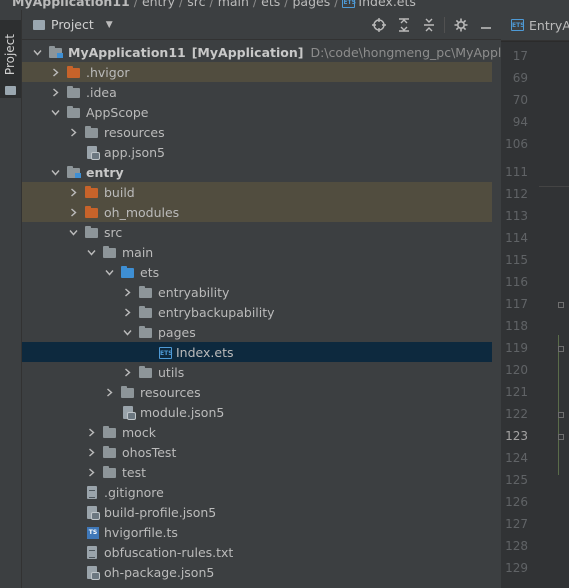 This screenshot has width=569, height=588. Describe the element at coordinates (311, 4) in the screenshot. I see `breadcrumb-item: pages` at that location.